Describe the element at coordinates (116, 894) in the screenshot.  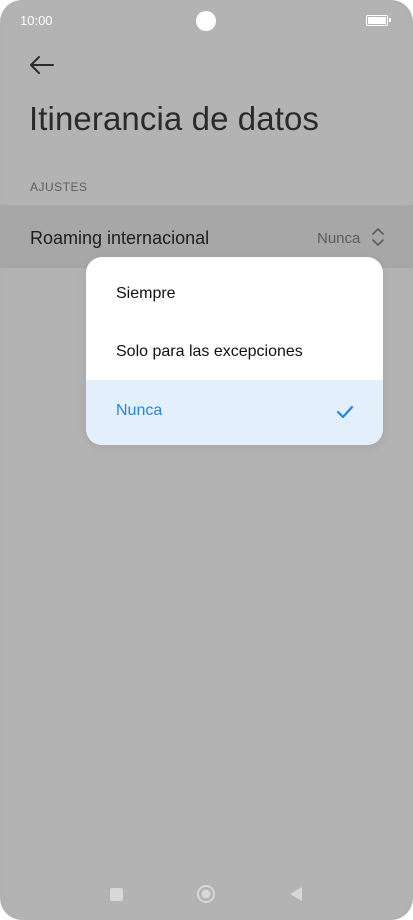
I see `recent-apps-button` at that location.